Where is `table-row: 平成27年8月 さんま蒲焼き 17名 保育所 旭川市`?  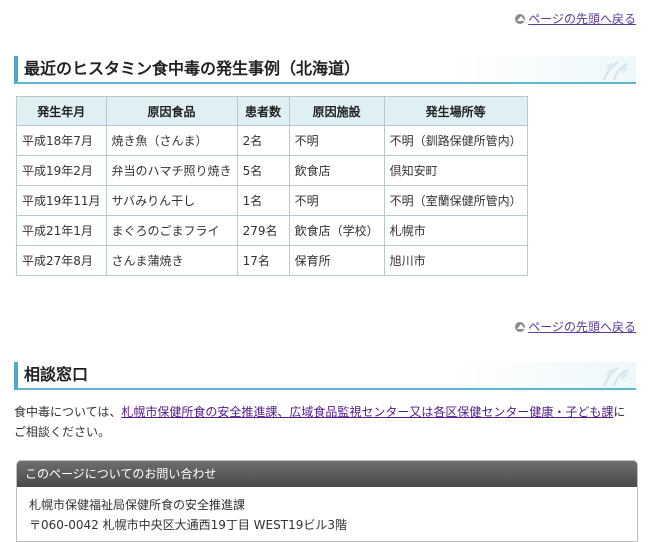 table-row: 平成27年8月 さんま蒲焼き 17名 保育所 旭川市 is located at coordinates (272, 260).